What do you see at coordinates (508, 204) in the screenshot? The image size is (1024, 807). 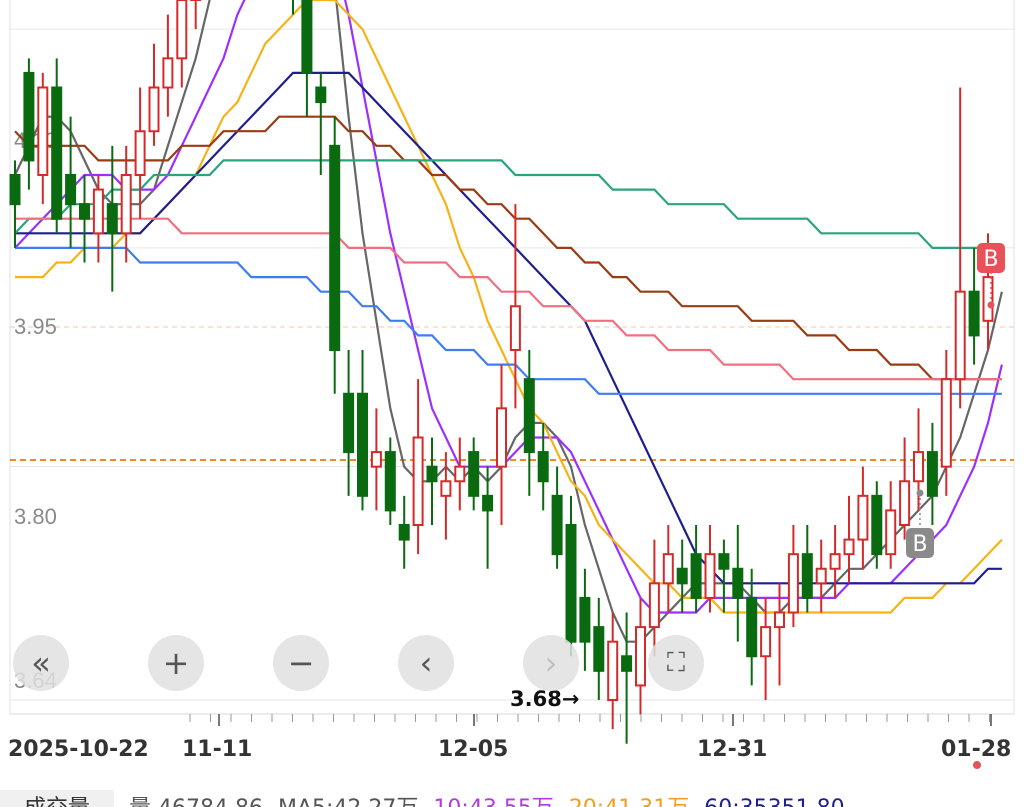 I see `ma-line` at bounding box center [508, 204].